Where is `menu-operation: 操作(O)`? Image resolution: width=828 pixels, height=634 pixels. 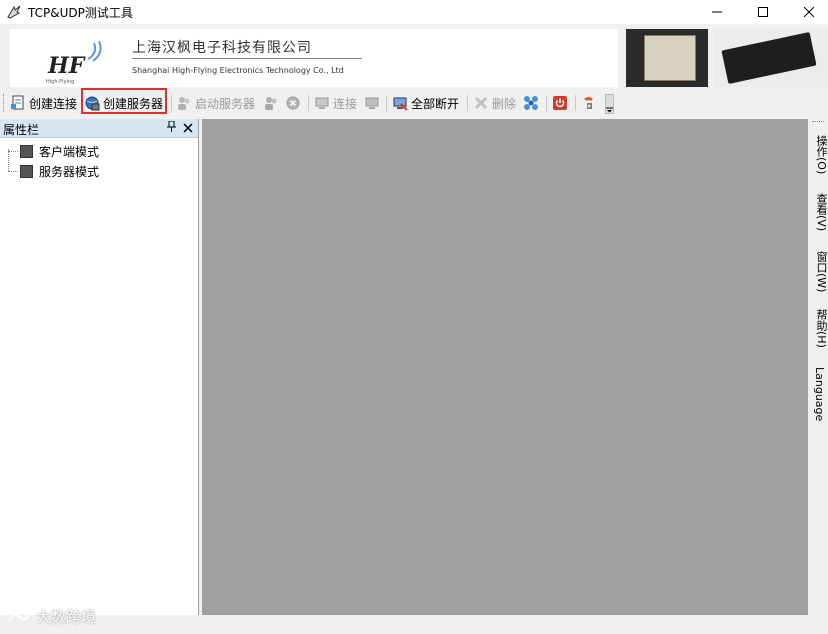
menu-operation: 操作(O) is located at coordinates (820, 154).